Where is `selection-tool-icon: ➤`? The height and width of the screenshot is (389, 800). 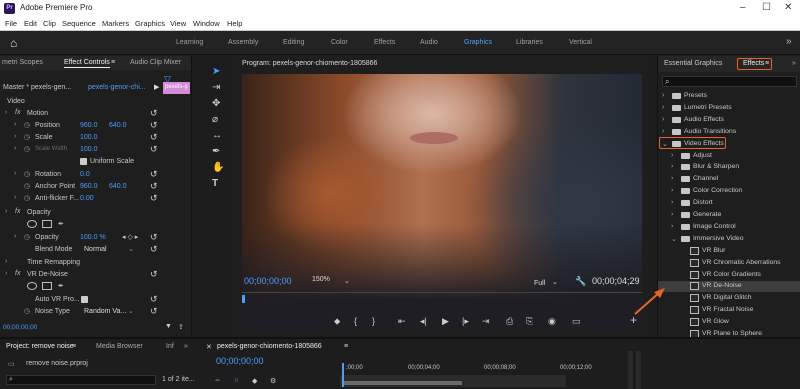
selection-tool-icon: ➤ is located at coordinates (216, 71).